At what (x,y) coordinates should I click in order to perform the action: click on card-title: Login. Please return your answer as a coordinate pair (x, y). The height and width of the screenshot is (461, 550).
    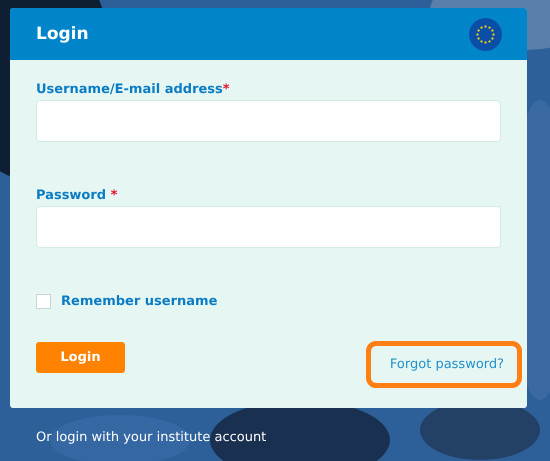
    Looking at the image, I should click on (62, 34).